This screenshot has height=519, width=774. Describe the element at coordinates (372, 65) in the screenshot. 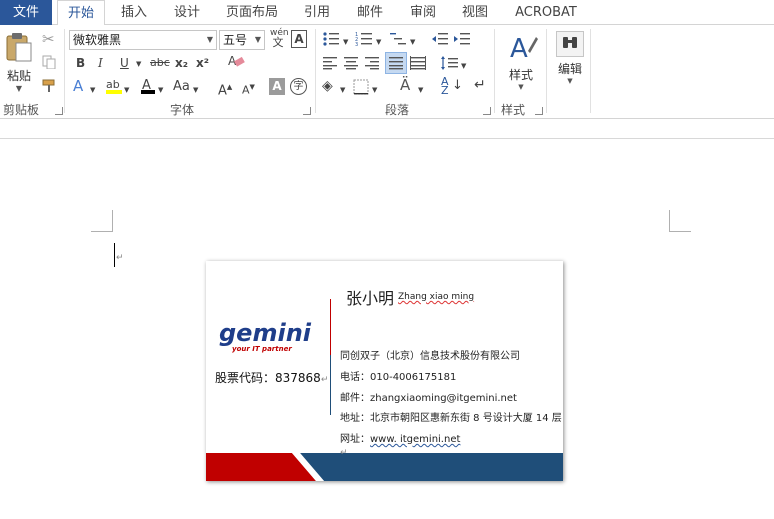

I see `align-right-icon` at that location.